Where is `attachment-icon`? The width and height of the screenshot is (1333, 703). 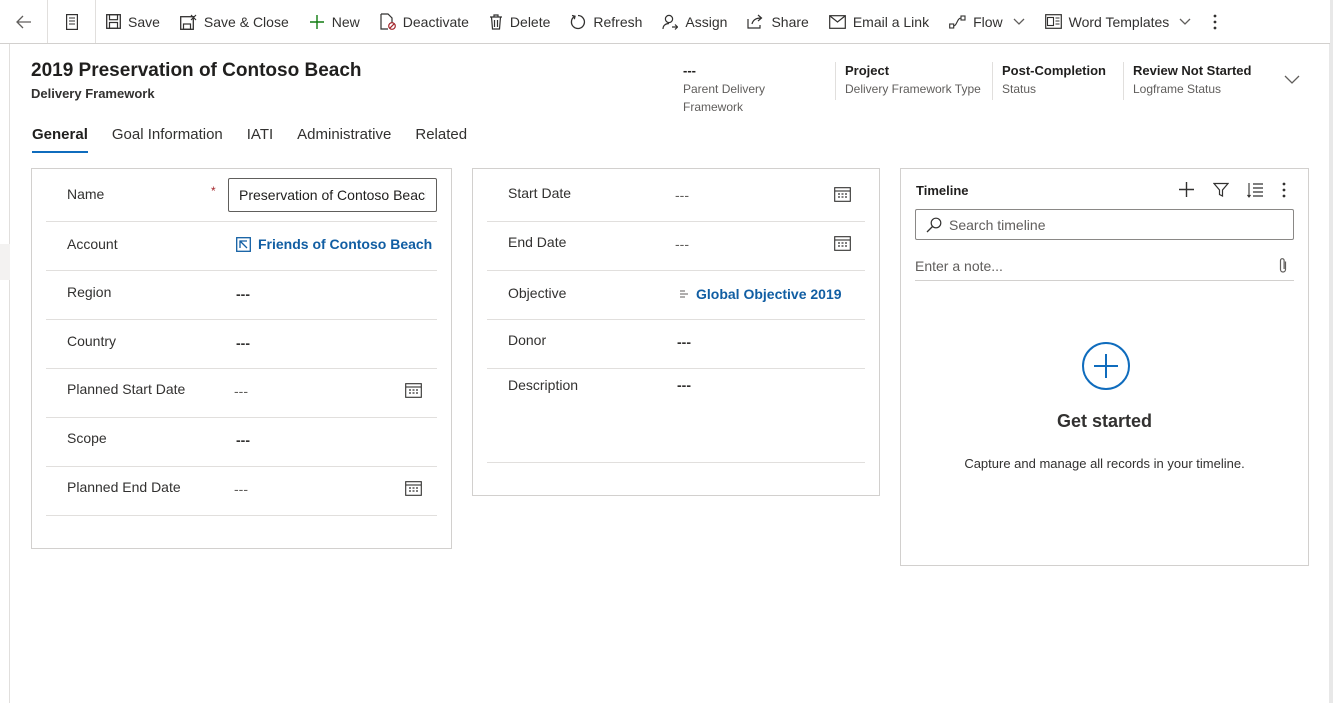 attachment-icon is located at coordinates (1283, 265).